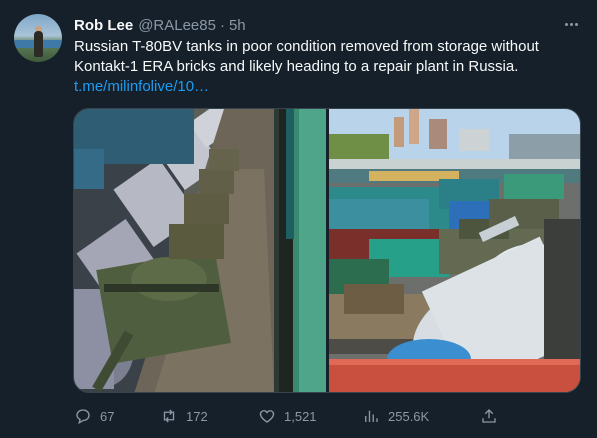 This screenshot has width=597, height=438. I want to click on retweet-count: 172, so click(197, 416).